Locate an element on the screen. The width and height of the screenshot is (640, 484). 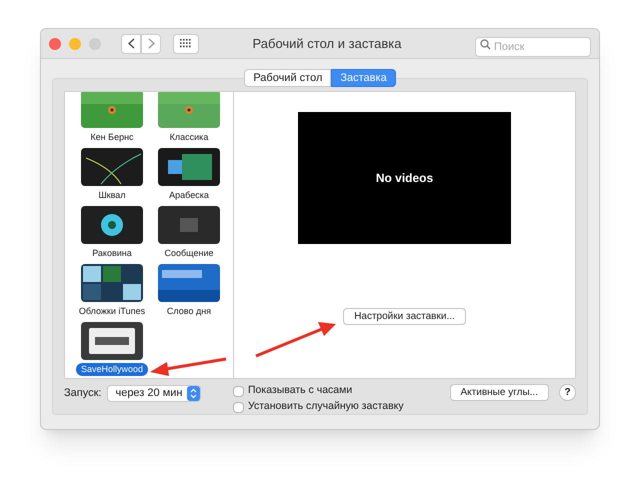
help-button: ? is located at coordinates (567, 392).